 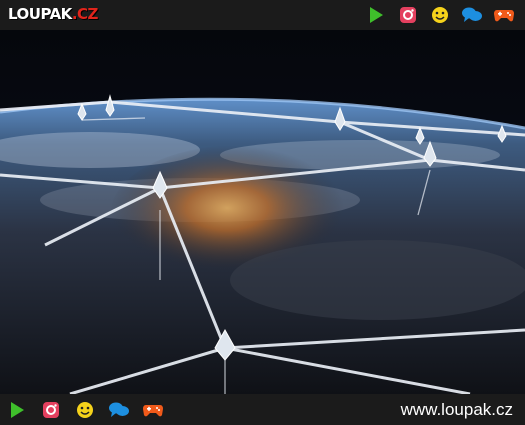 I want to click on logo-main-text: LOUPAK, so click(x=40, y=14).